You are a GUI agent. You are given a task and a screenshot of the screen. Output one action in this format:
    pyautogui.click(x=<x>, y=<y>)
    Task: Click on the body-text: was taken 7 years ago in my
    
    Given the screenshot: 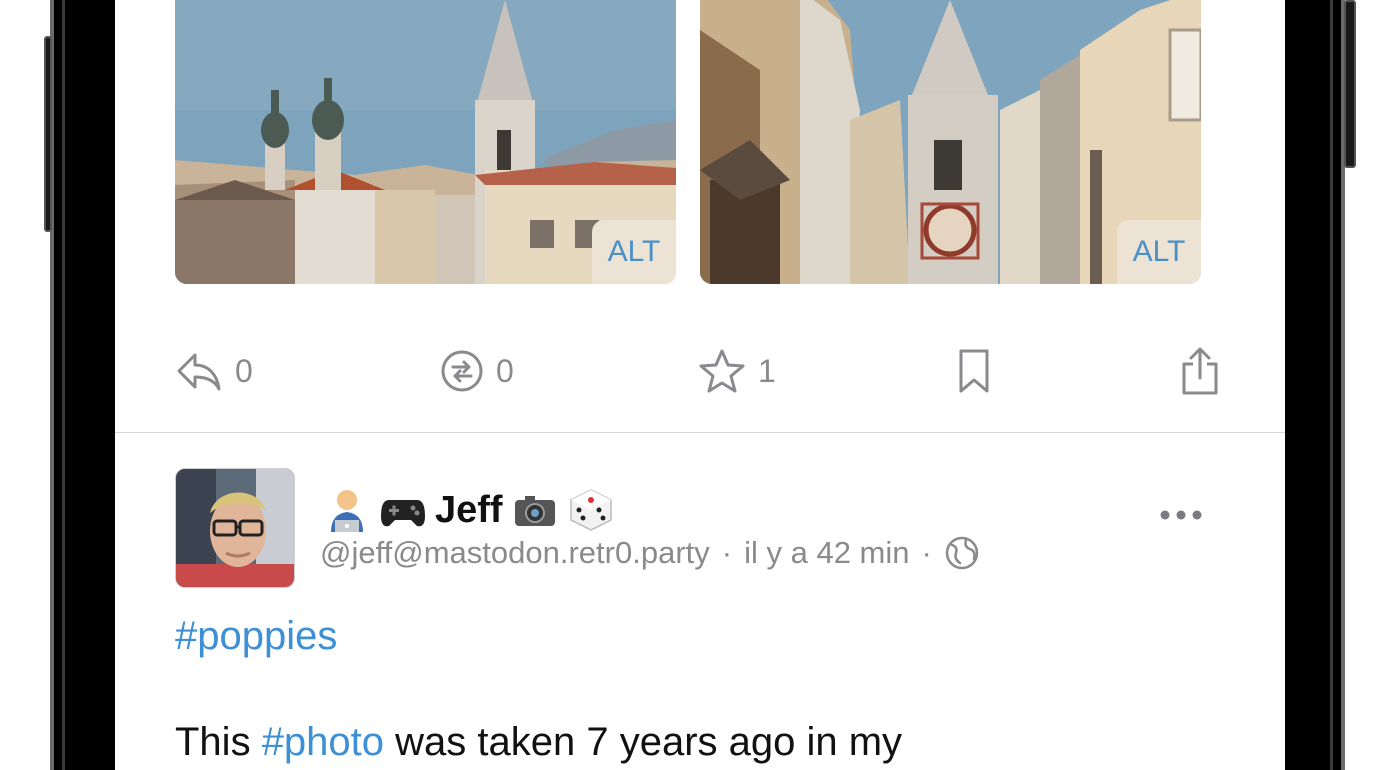 What is the action you would take?
    pyautogui.click(x=643, y=742)
    